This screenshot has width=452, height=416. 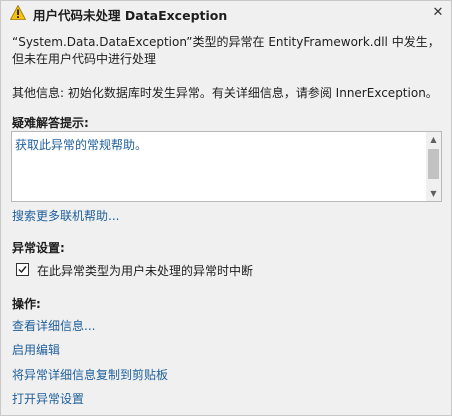 I want to click on scroll-thumb, so click(x=433, y=164).